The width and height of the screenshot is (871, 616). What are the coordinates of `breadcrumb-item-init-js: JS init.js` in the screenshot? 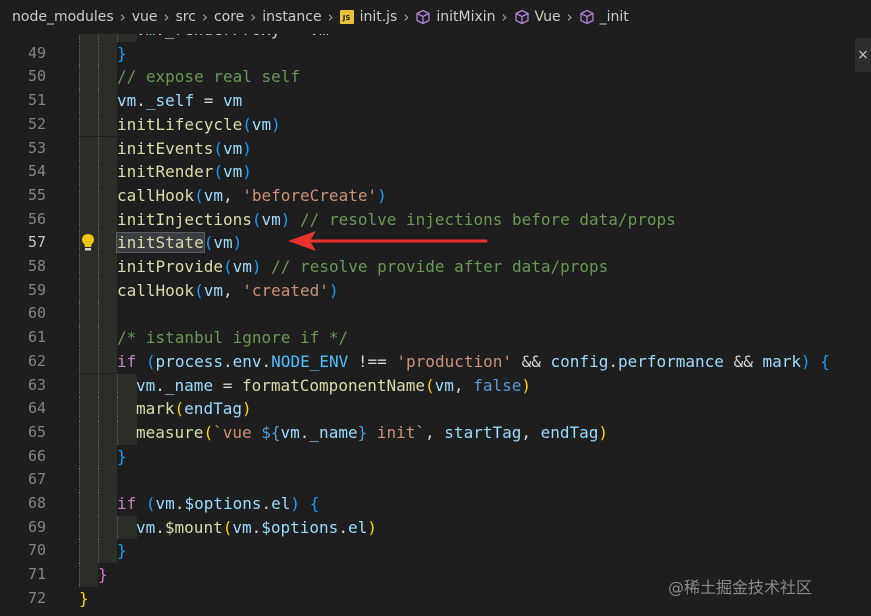 It's located at (368, 17).